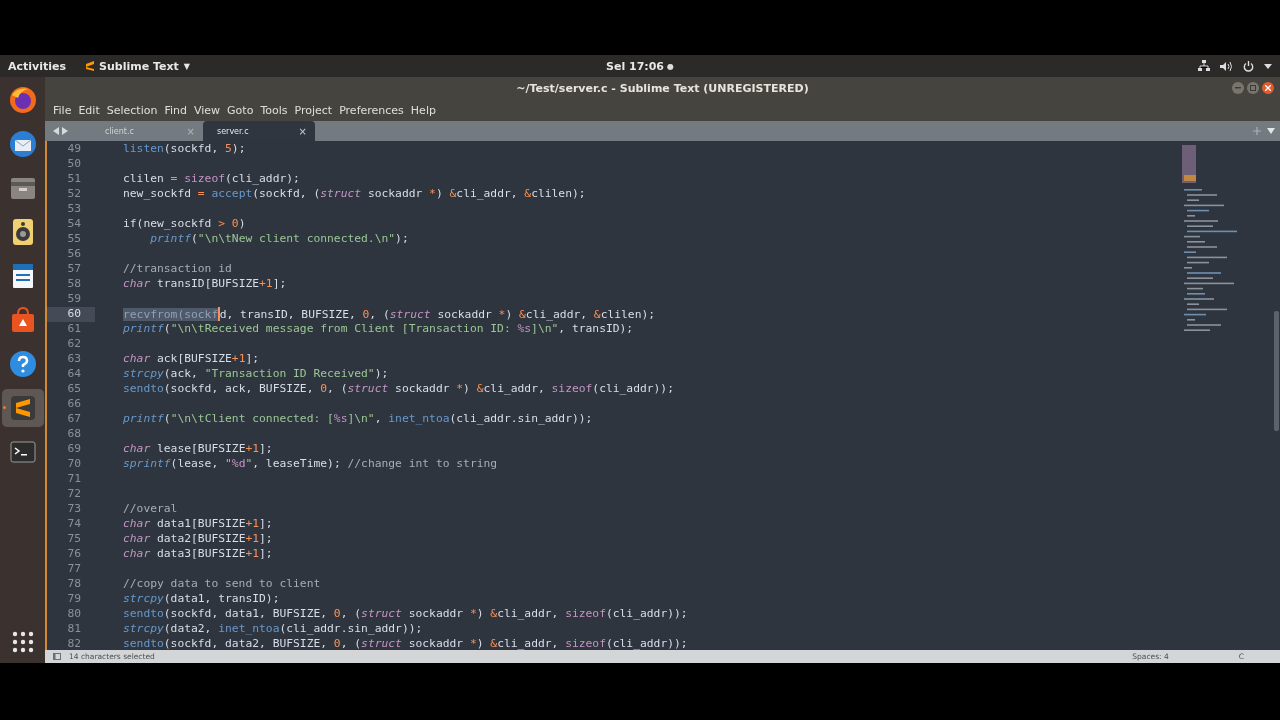 The height and width of the screenshot is (720, 1280). What do you see at coordinates (22, 642) in the screenshot?
I see `apps-grid-icon` at bounding box center [22, 642].